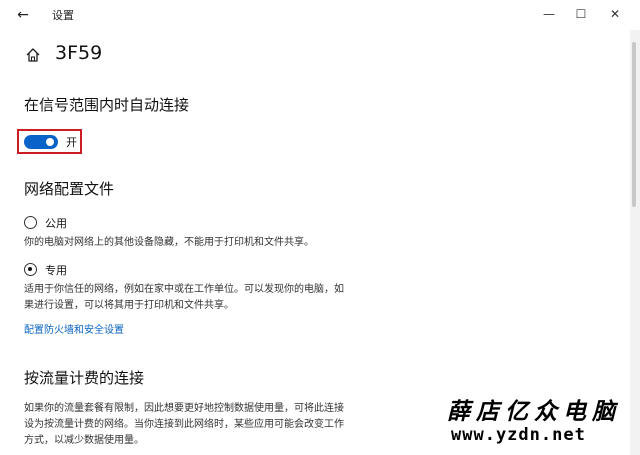 The image size is (640, 455). I want to click on radio-selected-dot, so click(30, 269).